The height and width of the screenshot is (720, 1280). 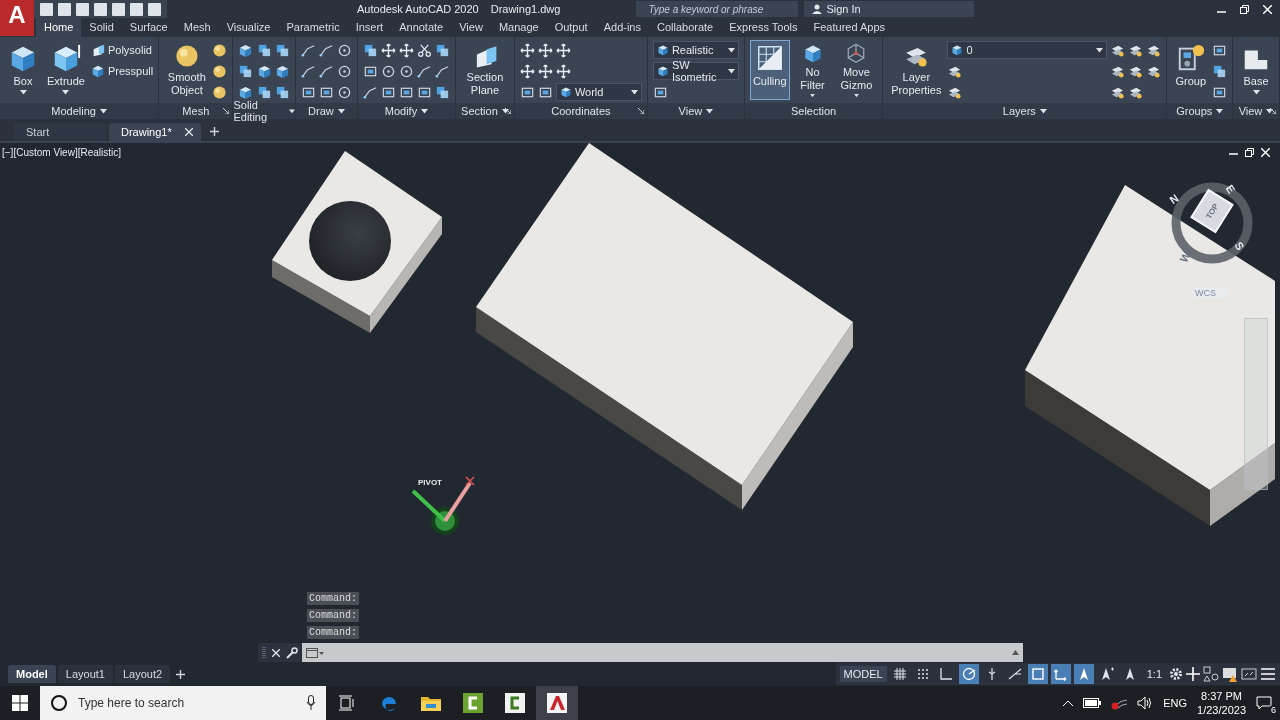 What do you see at coordinates (85, 674) in the screenshot?
I see `layout-tab: Layout1` at bounding box center [85, 674].